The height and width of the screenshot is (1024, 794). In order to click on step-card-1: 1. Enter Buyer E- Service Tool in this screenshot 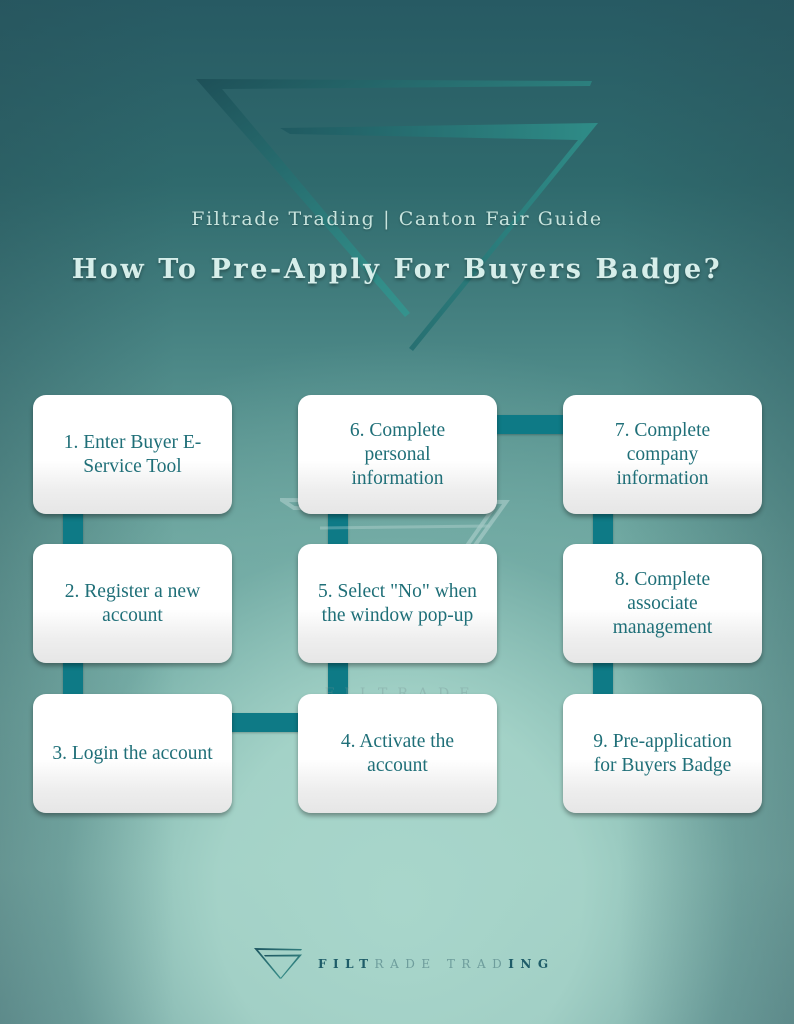, I will do `click(132, 454)`.